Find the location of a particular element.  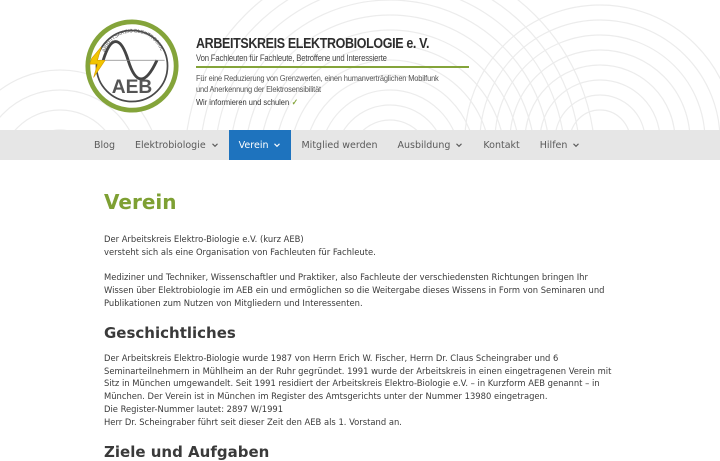

tagline-text: Wir informieren und schulen is located at coordinates (243, 102).